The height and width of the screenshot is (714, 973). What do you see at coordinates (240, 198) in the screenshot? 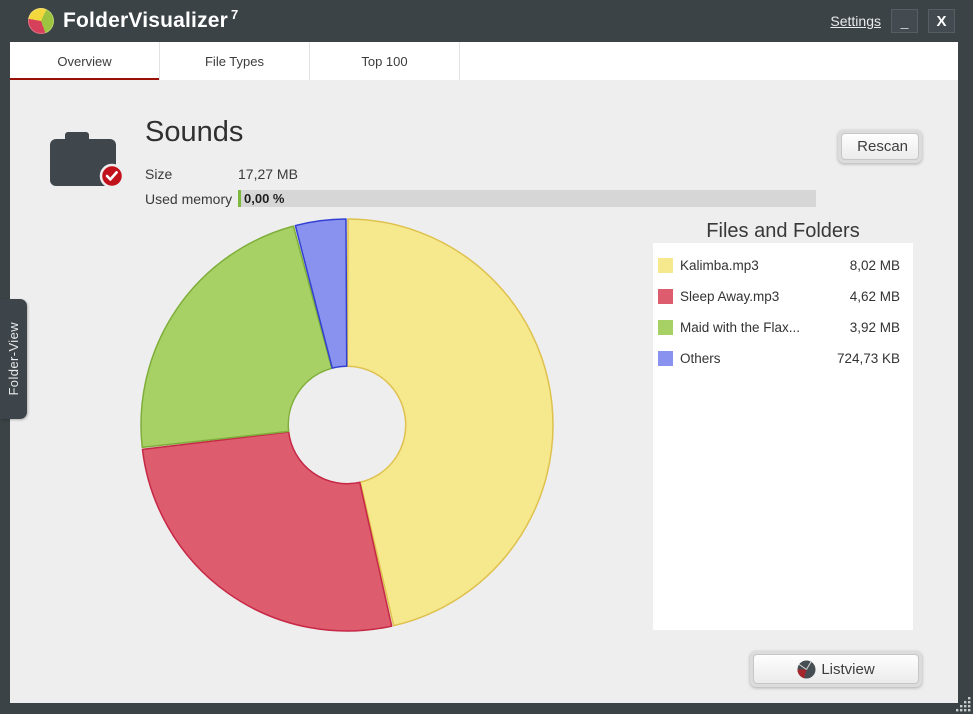
I see `used-memory-fill` at bounding box center [240, 198].